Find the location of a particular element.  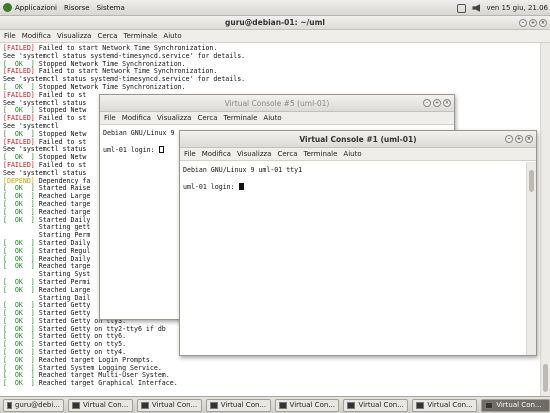

console5-login-prompt: uml-01 login: is located at coordinates (131, 149).